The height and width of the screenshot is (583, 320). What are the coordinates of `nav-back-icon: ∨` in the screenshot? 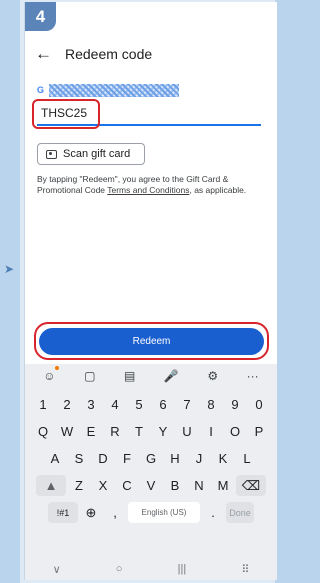 It's located at (57, 569).